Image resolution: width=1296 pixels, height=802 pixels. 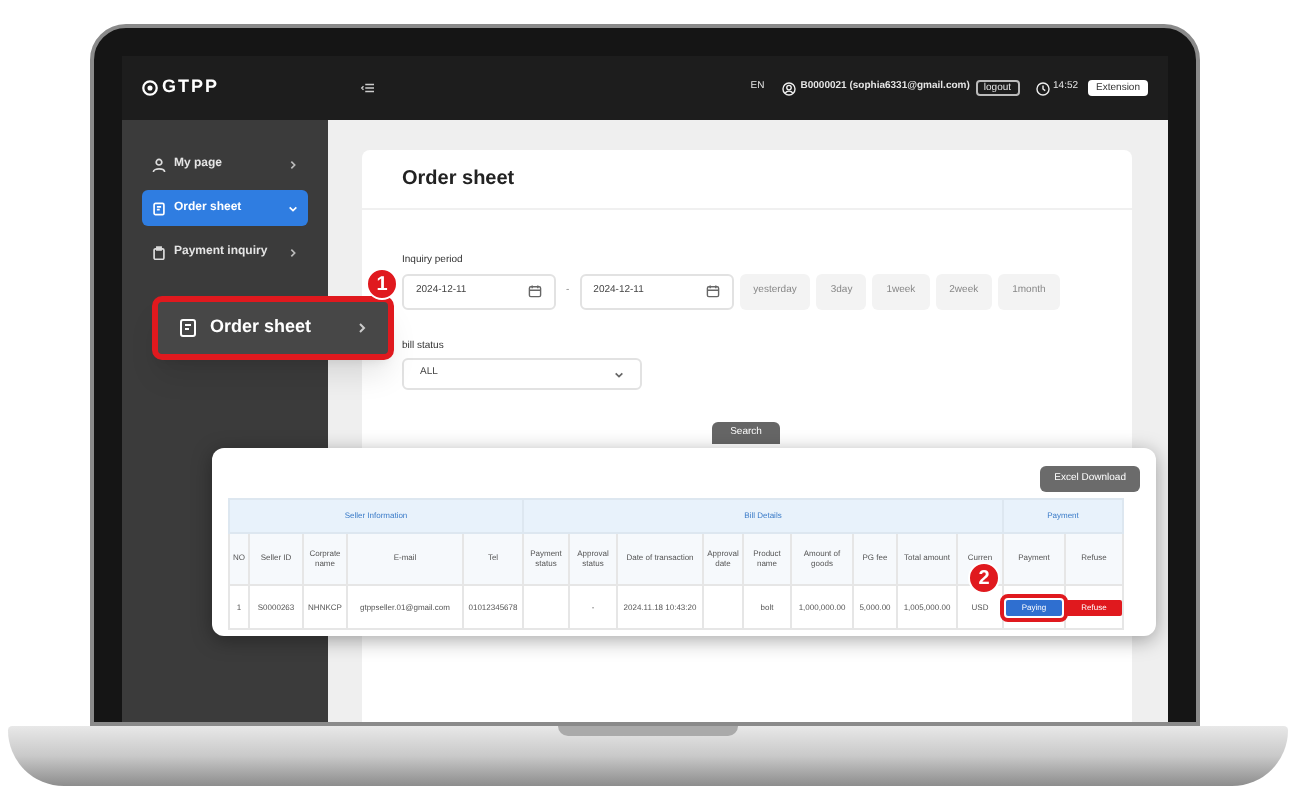 I want to click on callout-menu-item: Order sheet, so click(x=273, y=328).